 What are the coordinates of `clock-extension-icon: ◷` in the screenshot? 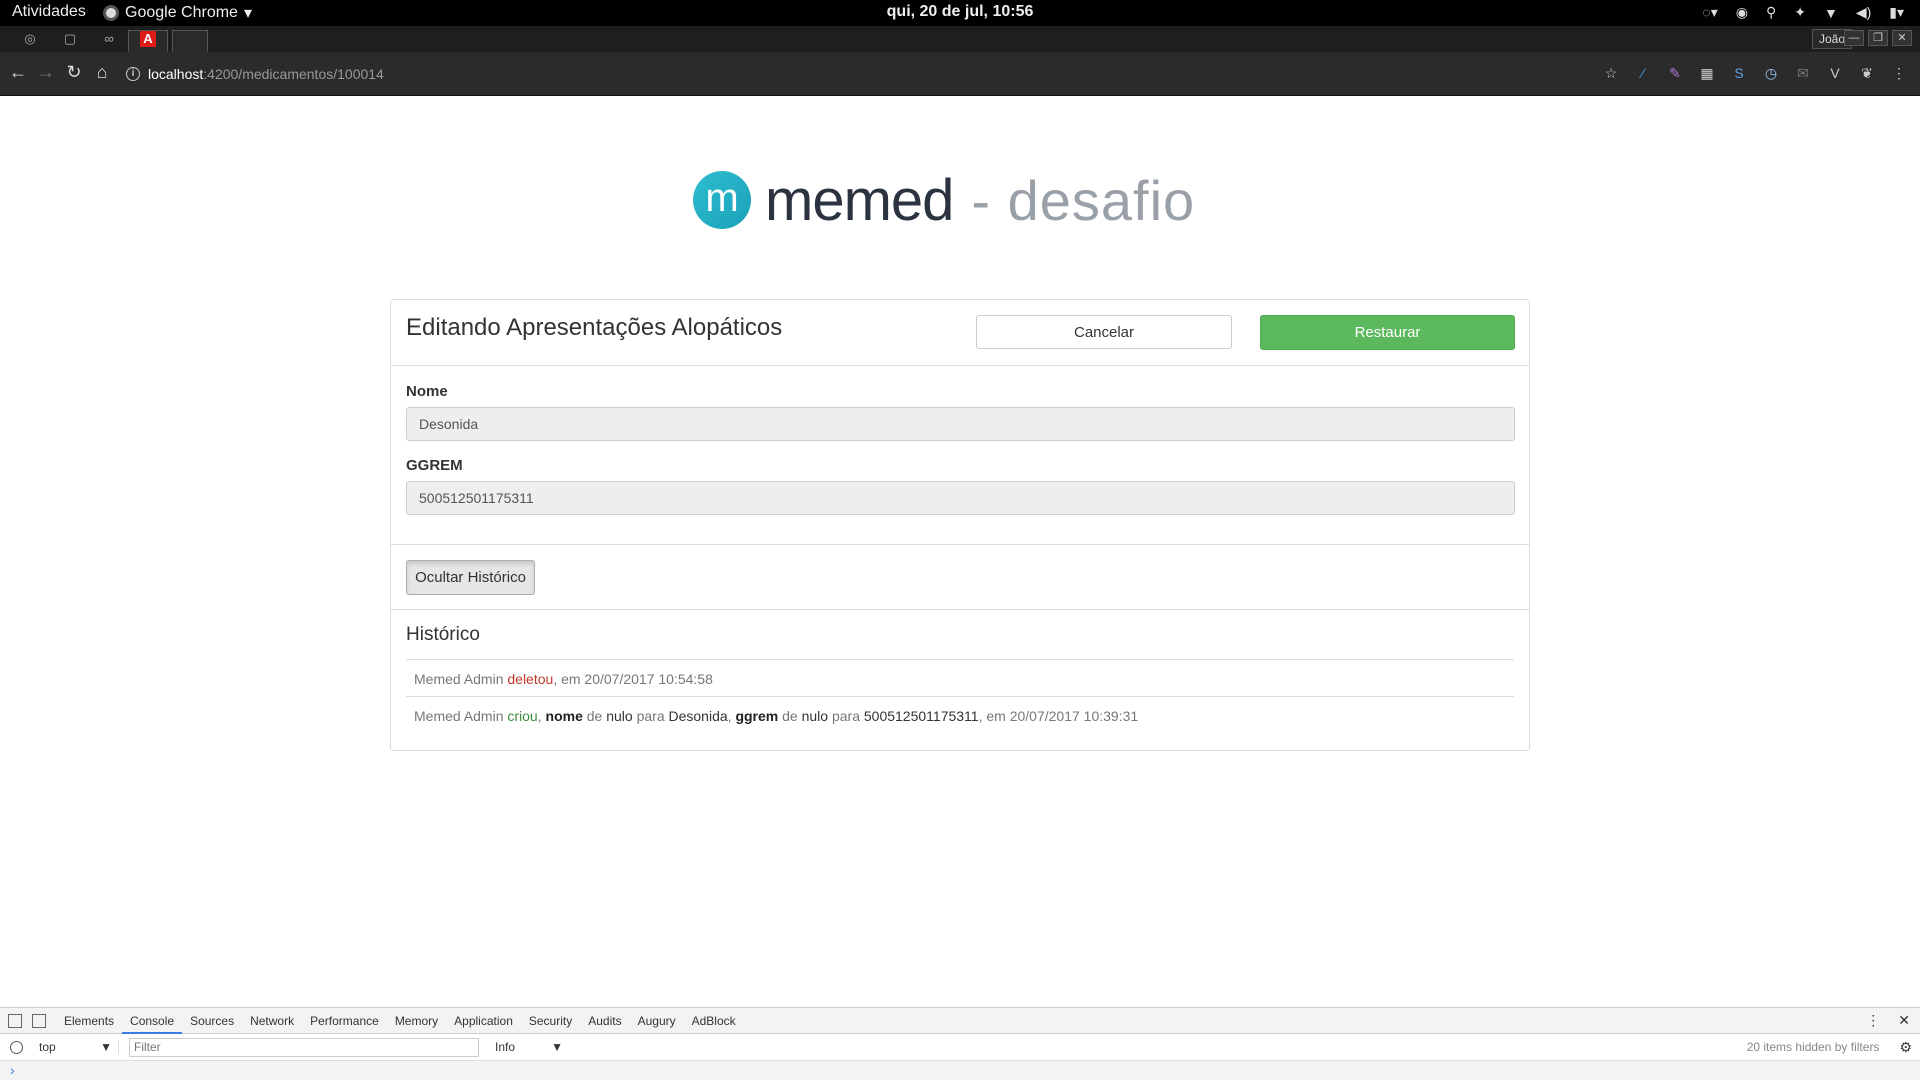 It's located at (1771, 73).